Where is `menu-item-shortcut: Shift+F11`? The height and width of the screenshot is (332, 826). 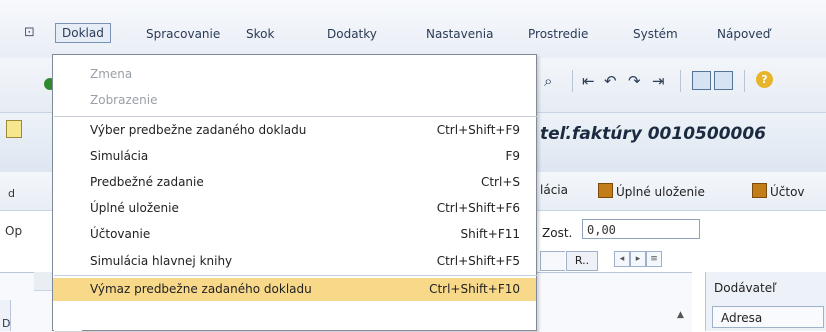 menu-item-shortcut: Shift+F11 is located at coordinates (490, 234).